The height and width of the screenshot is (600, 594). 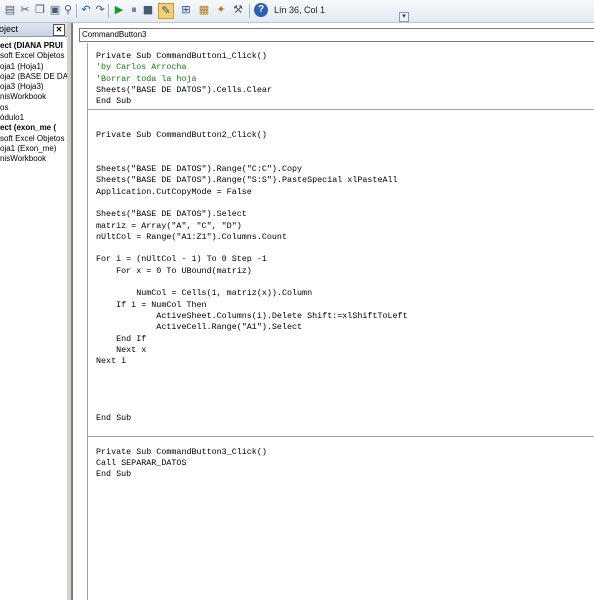 What do you see at coordinates (33, 118) in the screenshot?
I see `project-tree-item: ódulo1` at bounding box center [33, 118].